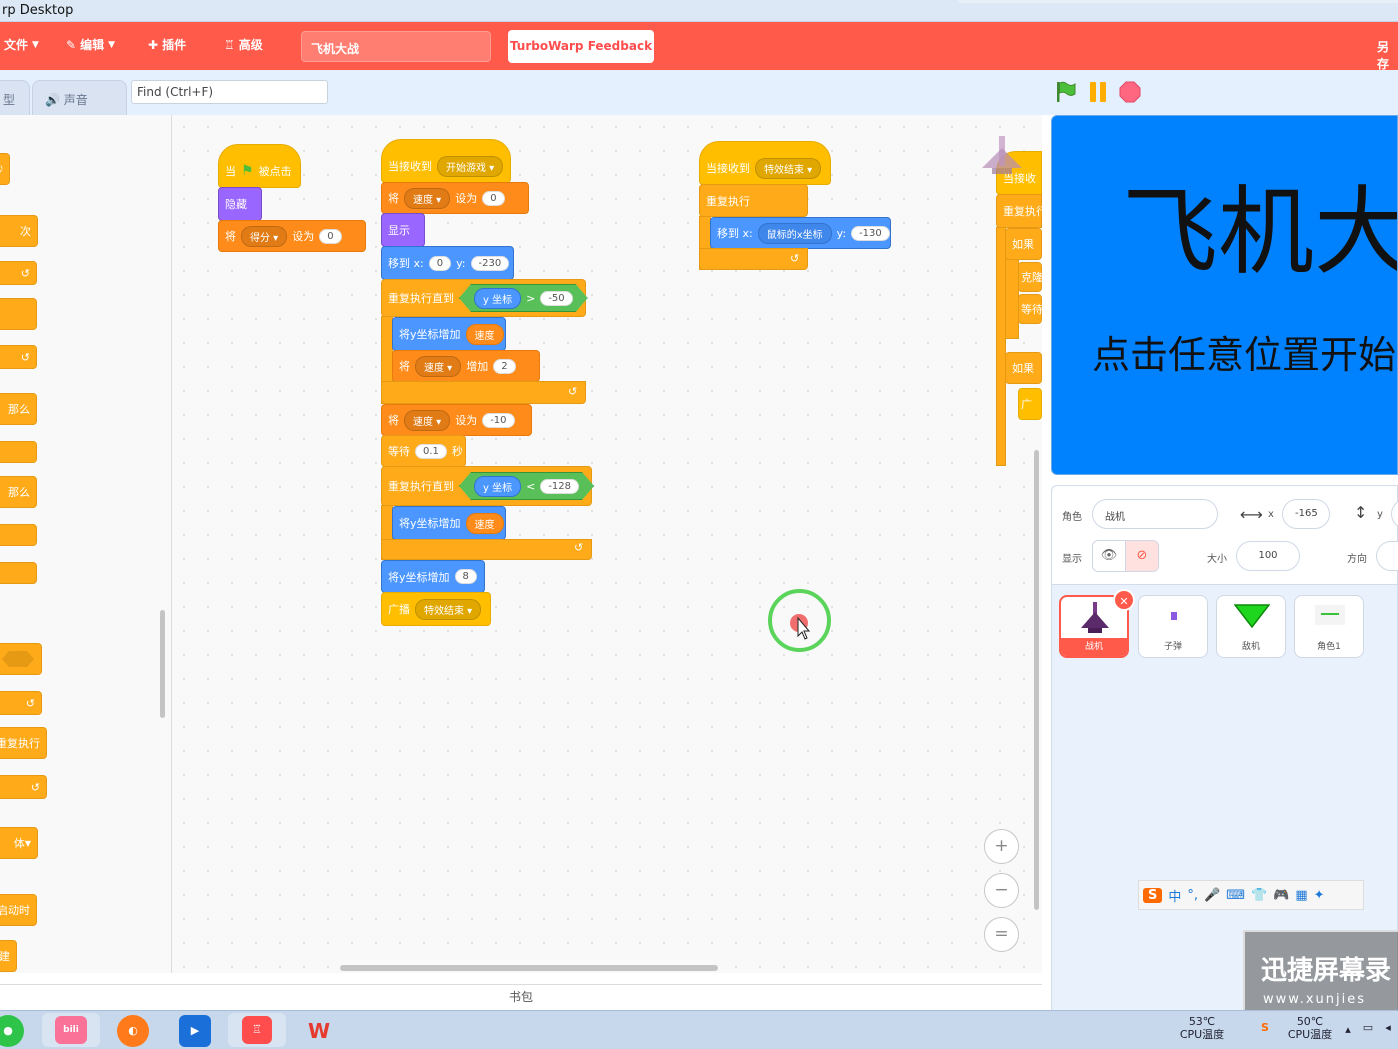 Image resolution: width=1398 pixels, height=1049 pixels. I want to click on show-block: 显示, so click(403, 230).